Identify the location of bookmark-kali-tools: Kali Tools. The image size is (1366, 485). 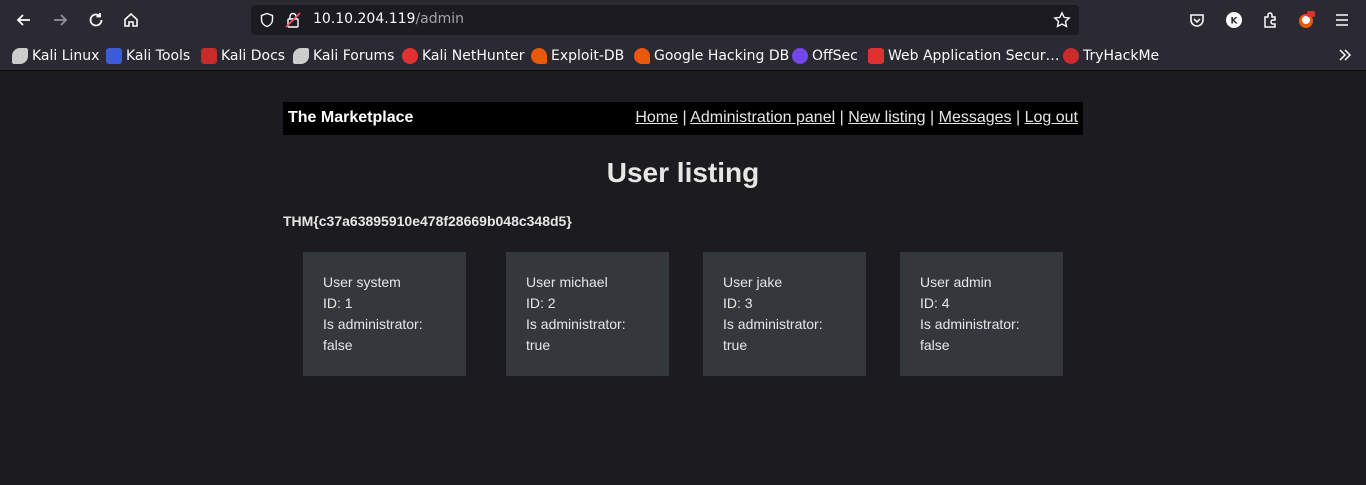
(148, 56).